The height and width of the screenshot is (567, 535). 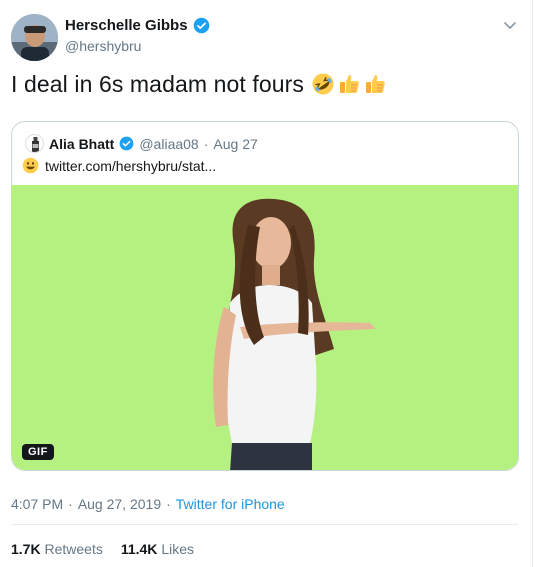 I want to click on tweet-date: Aug 27, 2019, so click(x=119, y=504).